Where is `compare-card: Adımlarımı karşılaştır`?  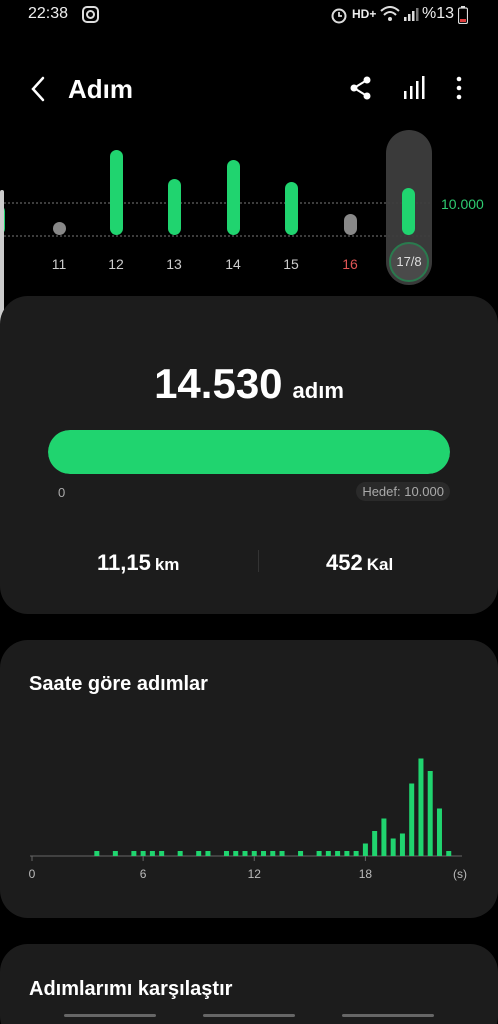
compare-card: Adımlarımı karşılaştır is located at coordinates (249, 984).